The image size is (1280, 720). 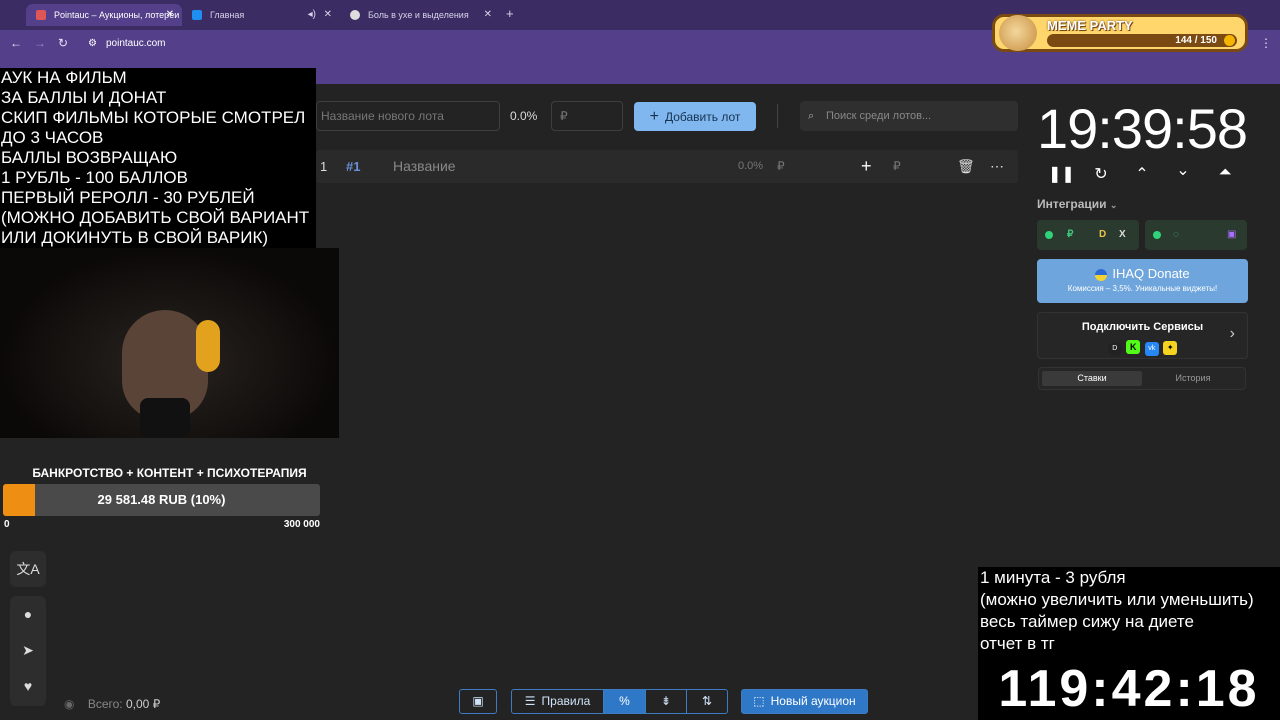 I want to click on save-icon: ▣, so click(x=478, y=701).